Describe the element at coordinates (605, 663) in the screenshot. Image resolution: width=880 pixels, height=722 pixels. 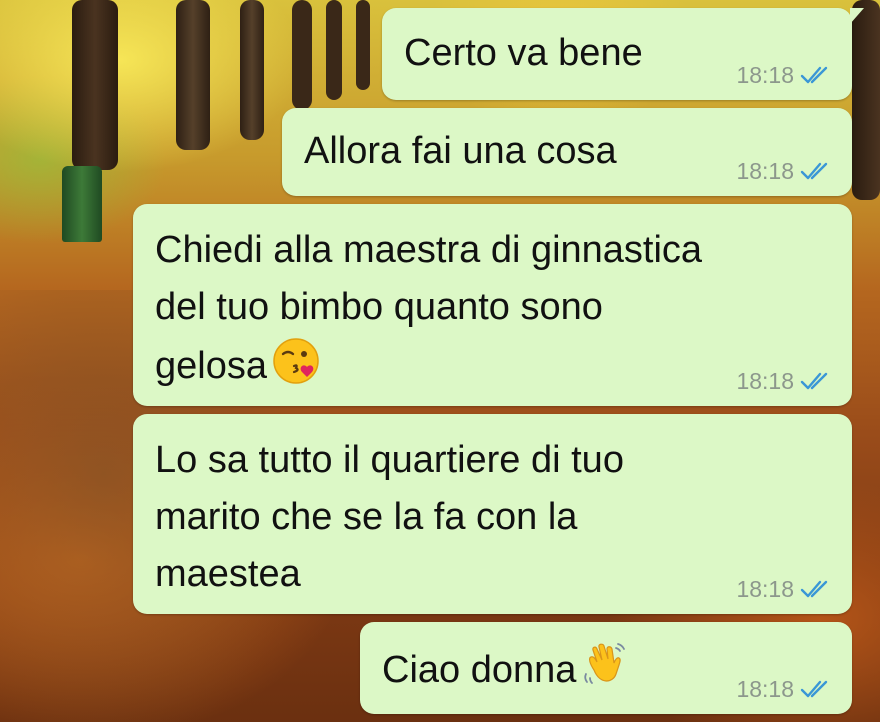
I see `waving-hand-icon` at that location.